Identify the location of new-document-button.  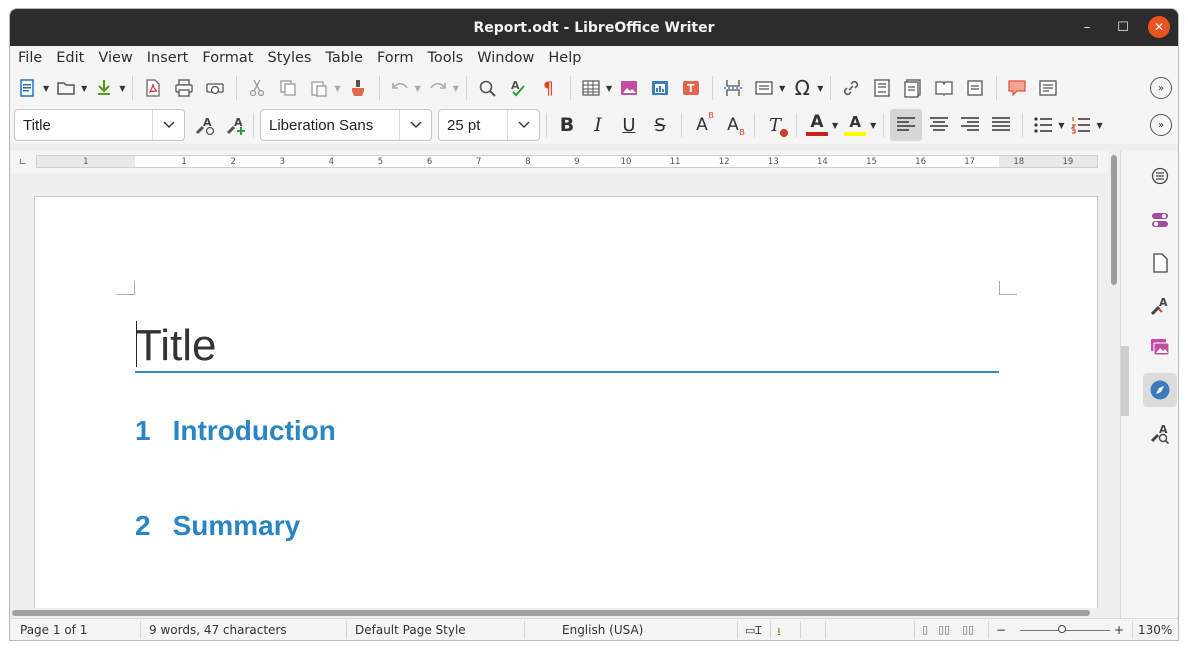
(28, 88).